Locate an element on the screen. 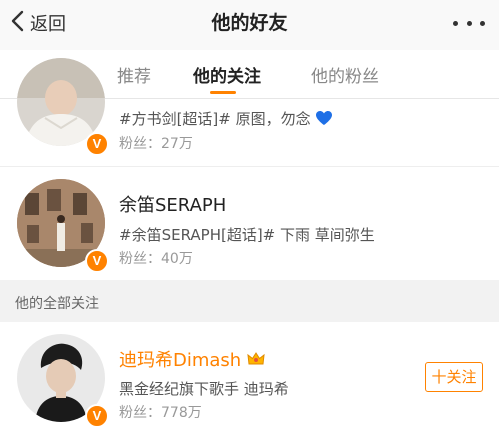 The height and width of the screenshot is (437, 499). tab-followers: 他的粉丝 is located at coordinates (345, 74).